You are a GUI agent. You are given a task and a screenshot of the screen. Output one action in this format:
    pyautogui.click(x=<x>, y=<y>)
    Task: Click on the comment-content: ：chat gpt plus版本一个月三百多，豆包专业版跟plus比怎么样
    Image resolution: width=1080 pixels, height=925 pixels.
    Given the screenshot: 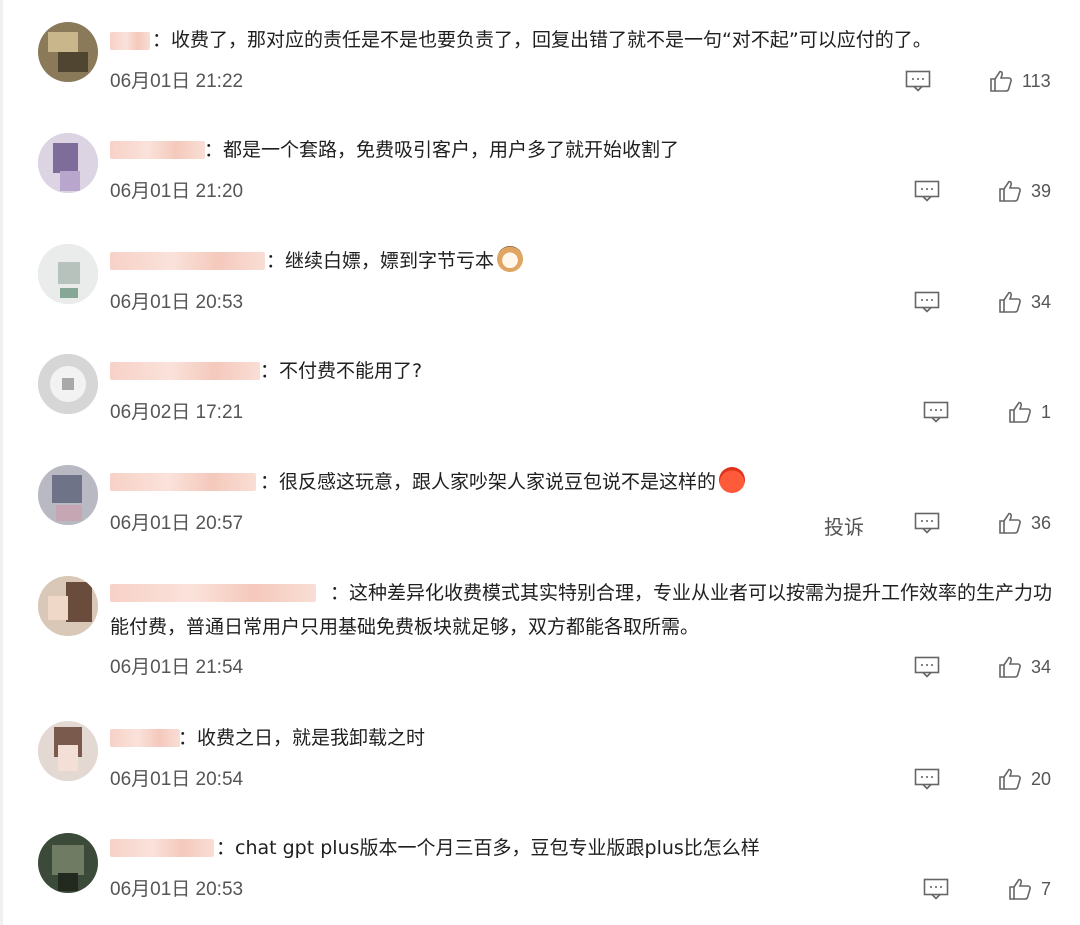 What is the action you would take?
    pyautogui.click(x=488, y=848)
    